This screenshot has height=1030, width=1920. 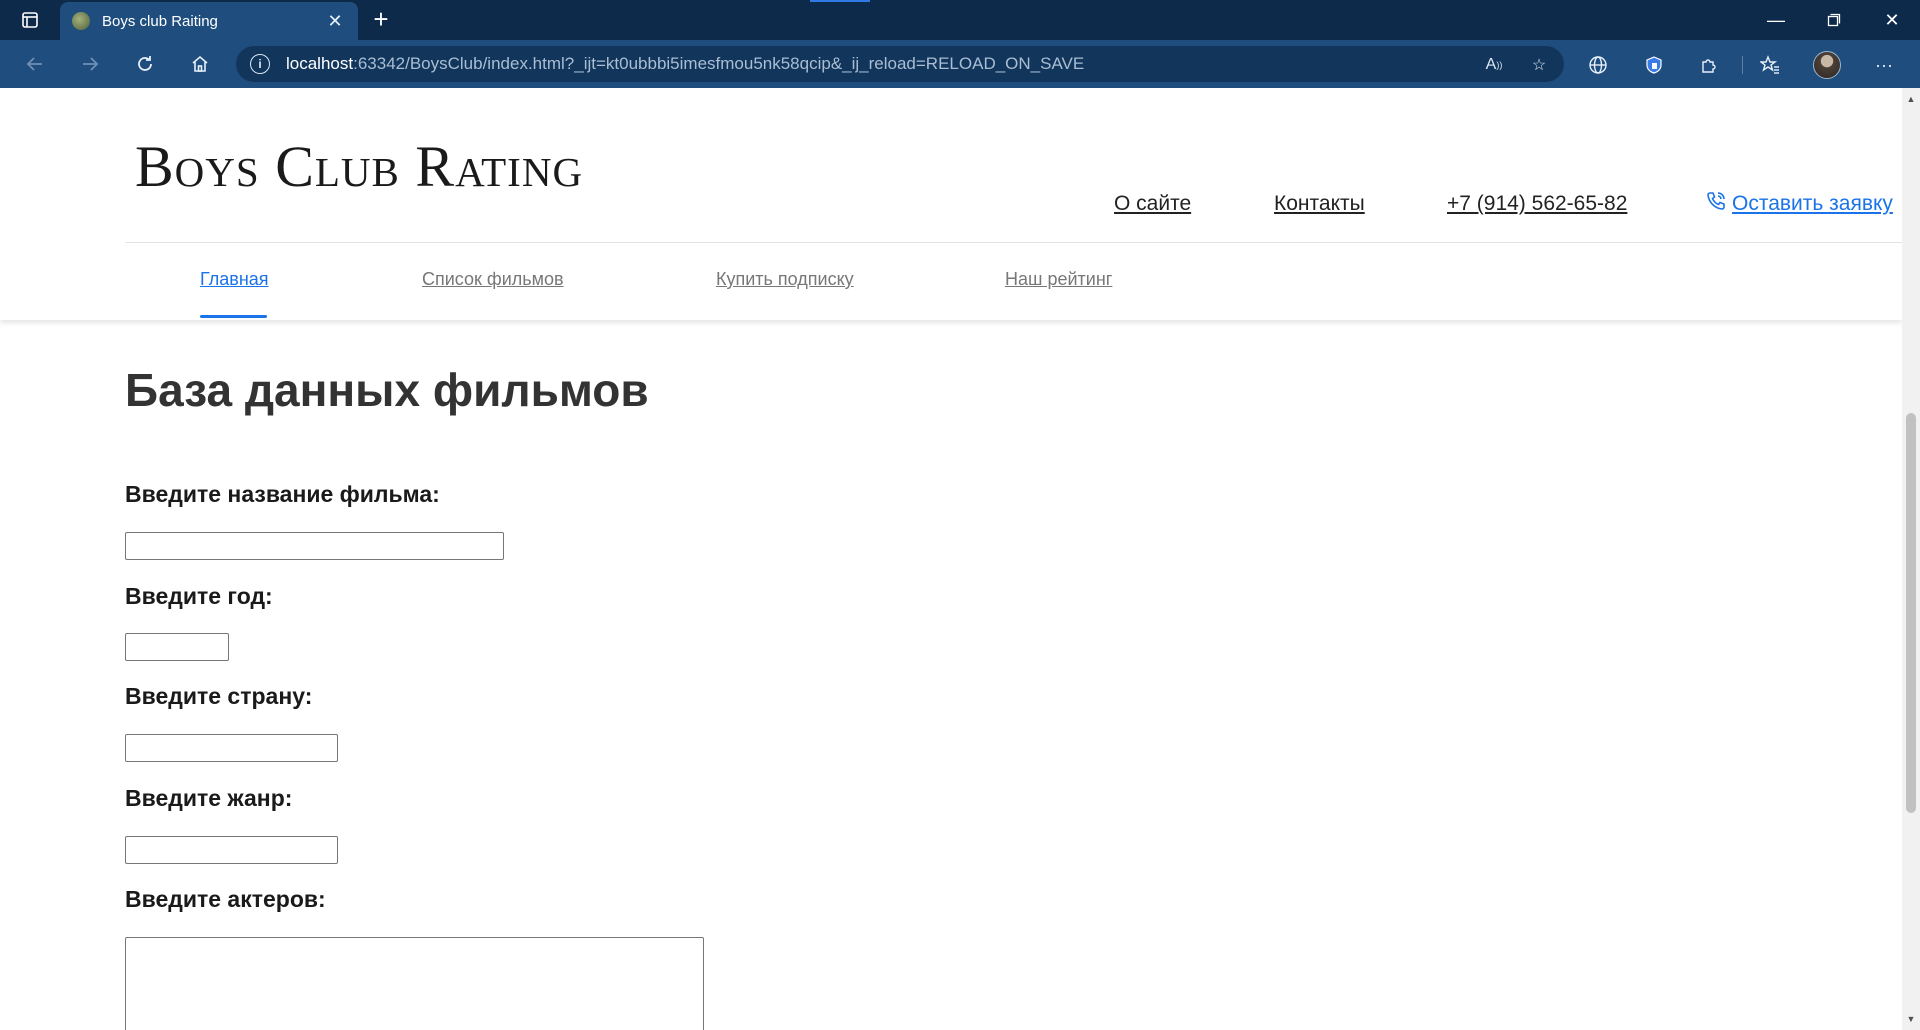 I want to click on favicon-icon, so click(x=81, y=21).